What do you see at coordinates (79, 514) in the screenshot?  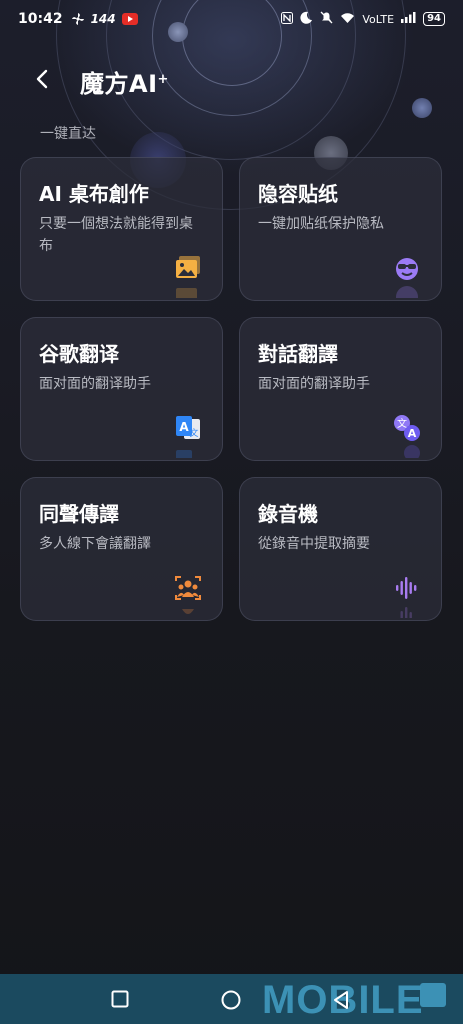 I see `card-title: 同聲傳譯` at bounding box center [79, 514].